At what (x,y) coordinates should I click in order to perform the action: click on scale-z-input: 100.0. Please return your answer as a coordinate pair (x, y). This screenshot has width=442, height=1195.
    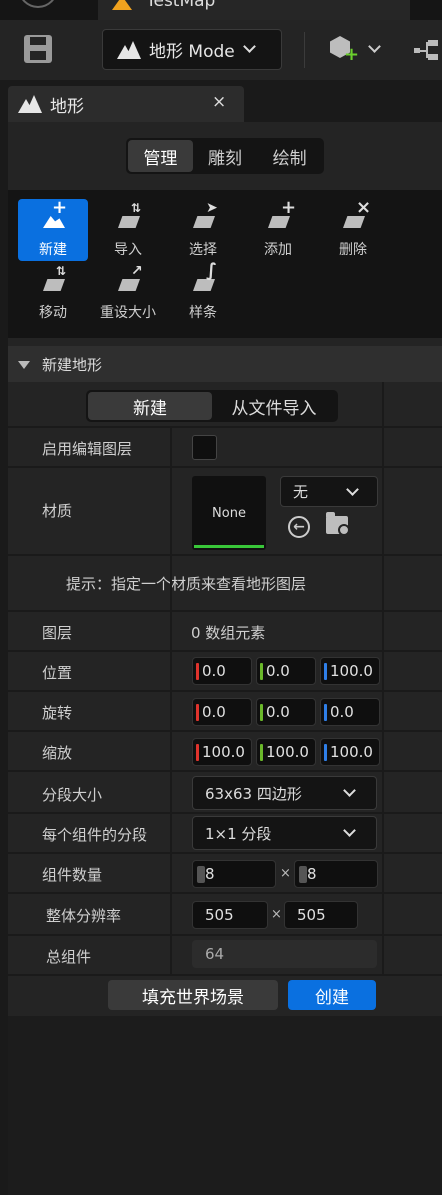
    Looking at the image, I should click on (350, 752).